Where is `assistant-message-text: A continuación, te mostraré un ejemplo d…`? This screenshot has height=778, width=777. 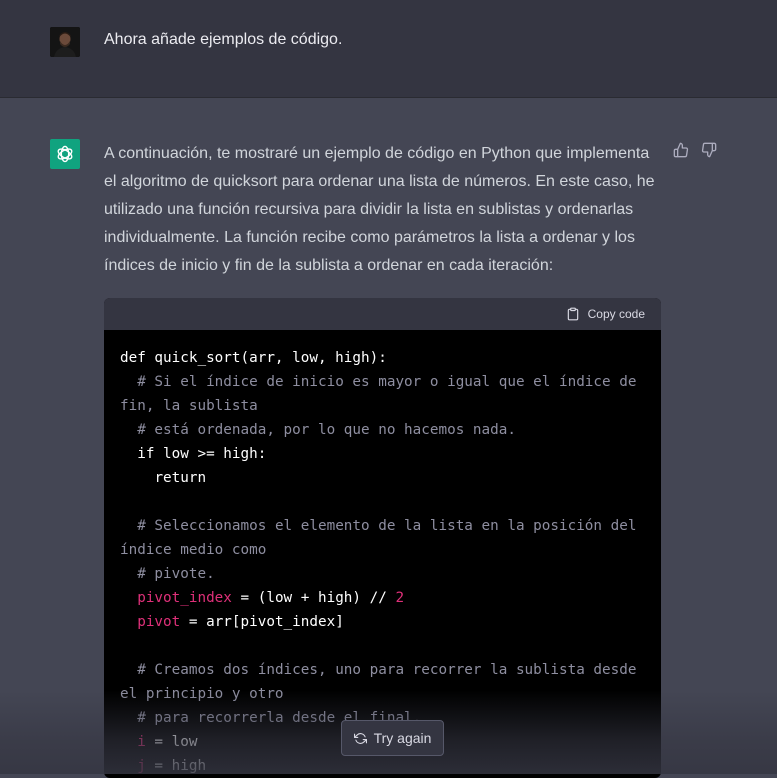 assistant-message-text: A continuación, te mostraré un ejemplo d… is located at coordinates (379, 209).